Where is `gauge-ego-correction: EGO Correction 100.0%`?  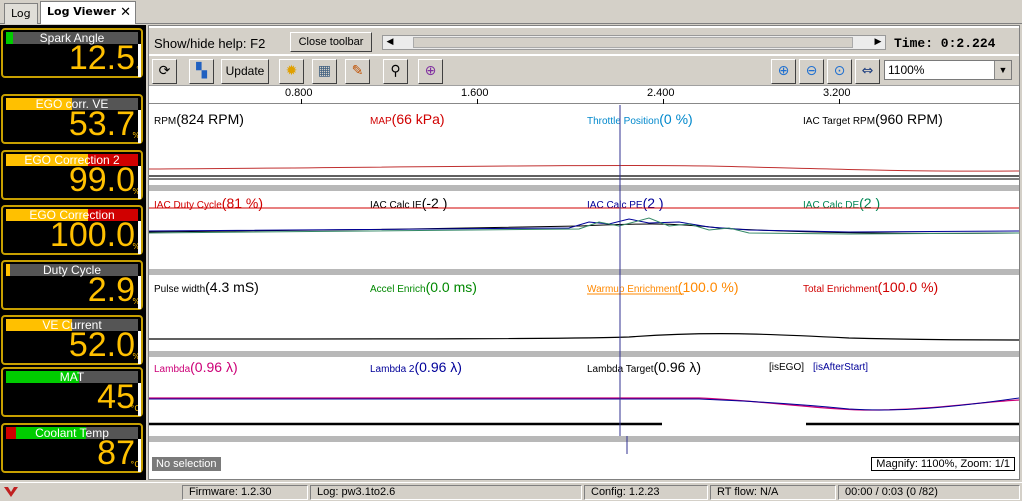
gauge-ego-correction: EGO Correction 100.0% is located at coordinates (72, 230).